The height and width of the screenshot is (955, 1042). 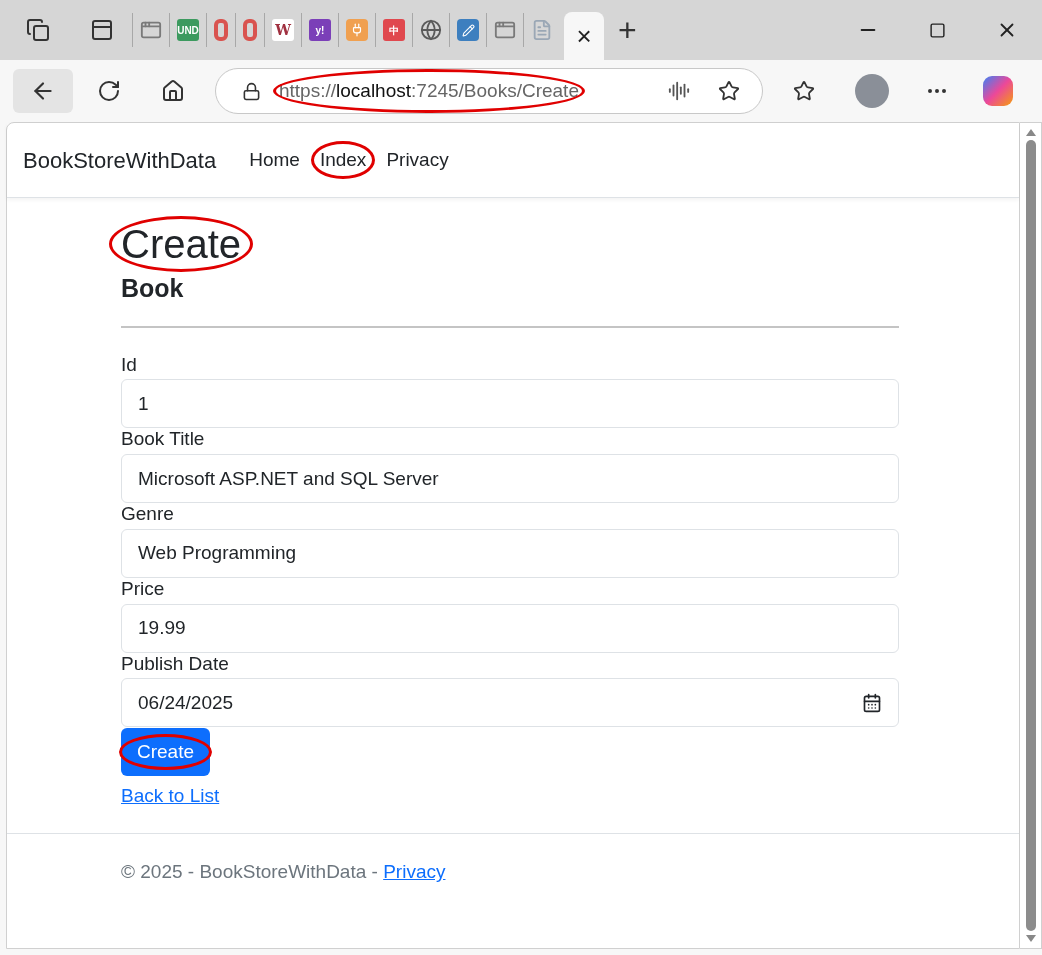 I want to click on reload-icon, so click(x=109, y=91).